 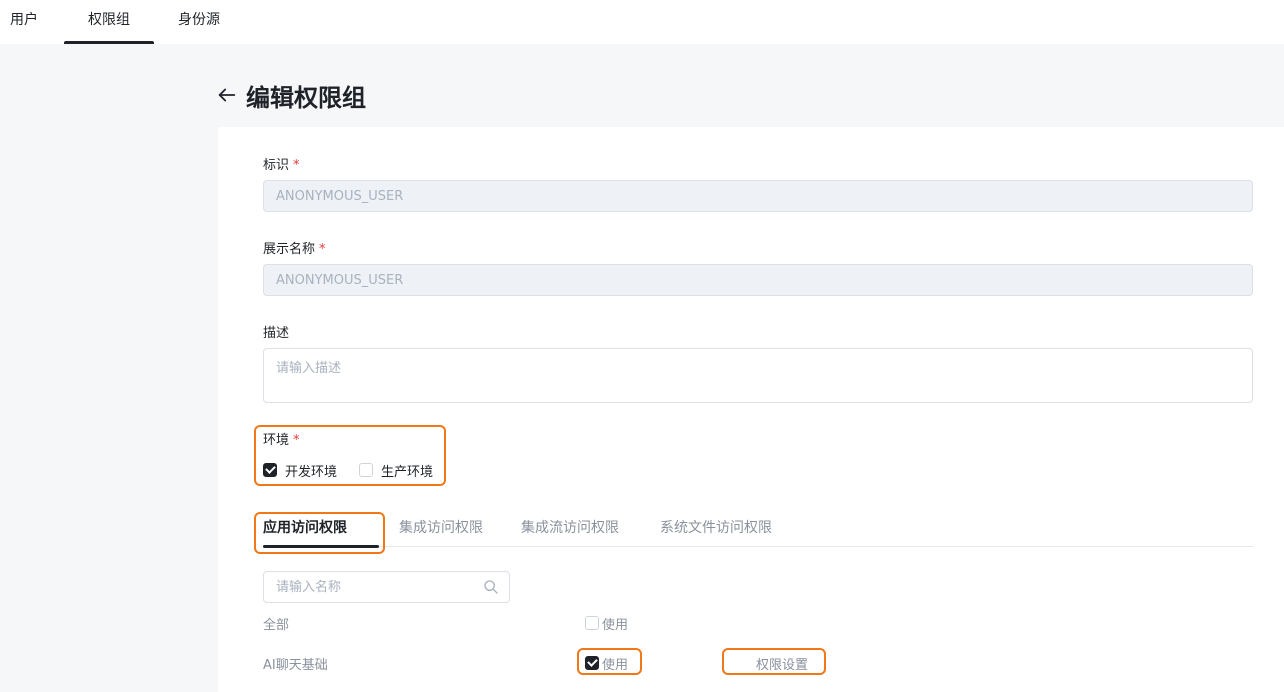 I want to click on env-prod-checkbox, so click(x=366, y=470).